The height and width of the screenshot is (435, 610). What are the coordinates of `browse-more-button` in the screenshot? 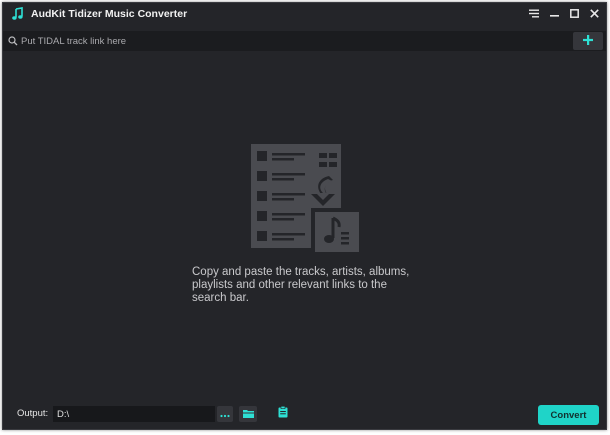 It's located at (225, 414).